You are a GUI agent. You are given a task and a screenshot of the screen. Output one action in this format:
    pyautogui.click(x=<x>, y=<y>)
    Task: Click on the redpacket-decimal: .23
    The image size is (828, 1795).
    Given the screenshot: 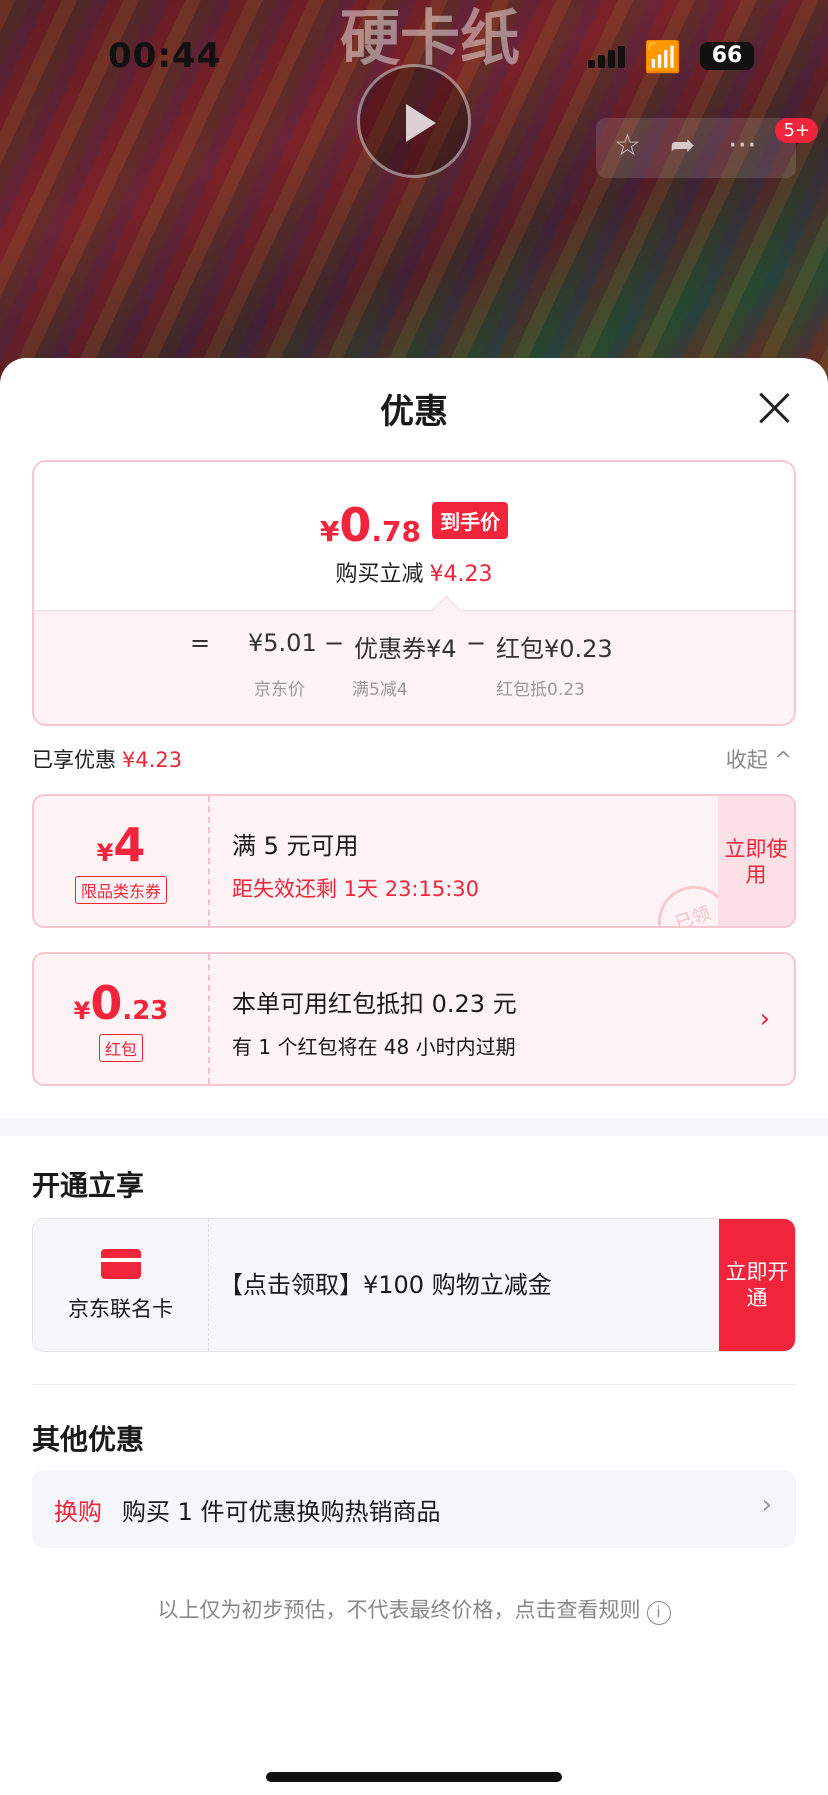 What is the action you would take?
    pyautogui.click(x=145, y=1011)
    